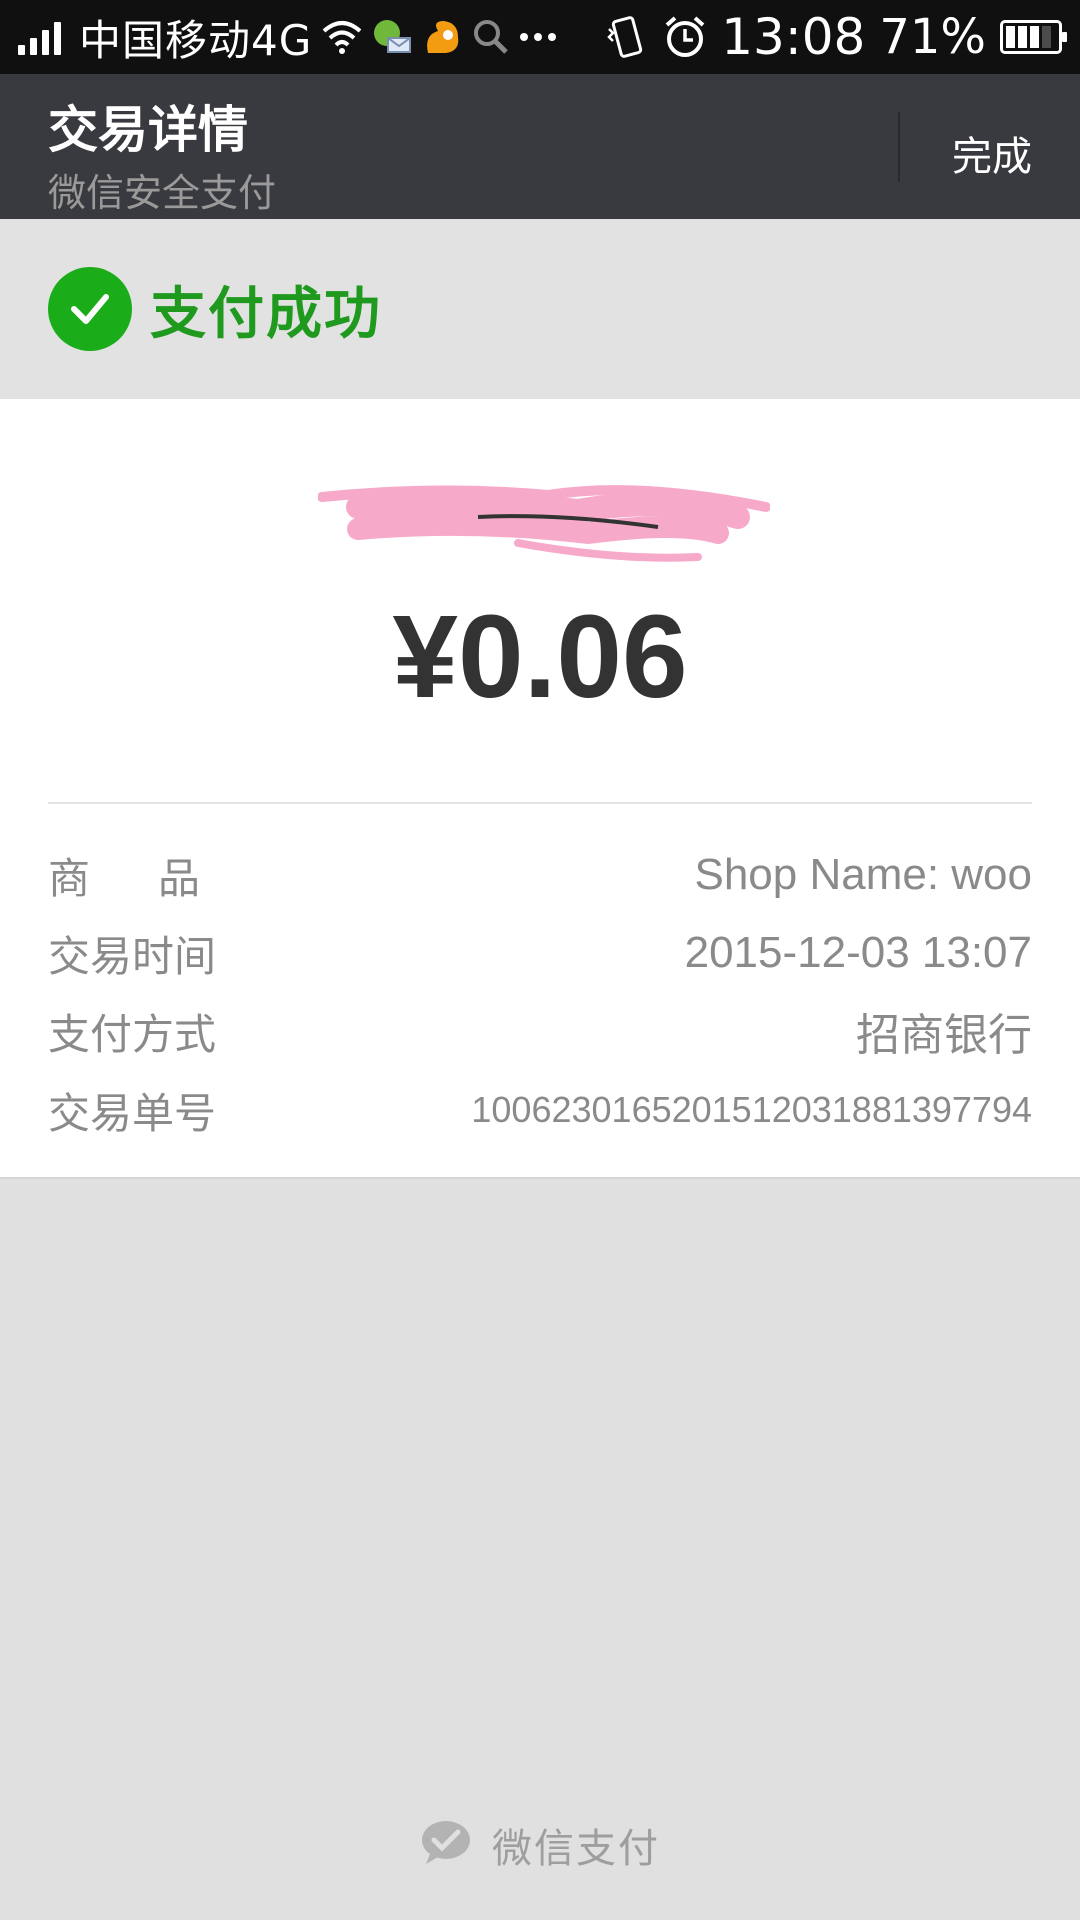 The height and width of the screenshot is (1920, 1080). Describe the element at coordinates (491, 37) in the screenshot. I see `search-icon` at that location.